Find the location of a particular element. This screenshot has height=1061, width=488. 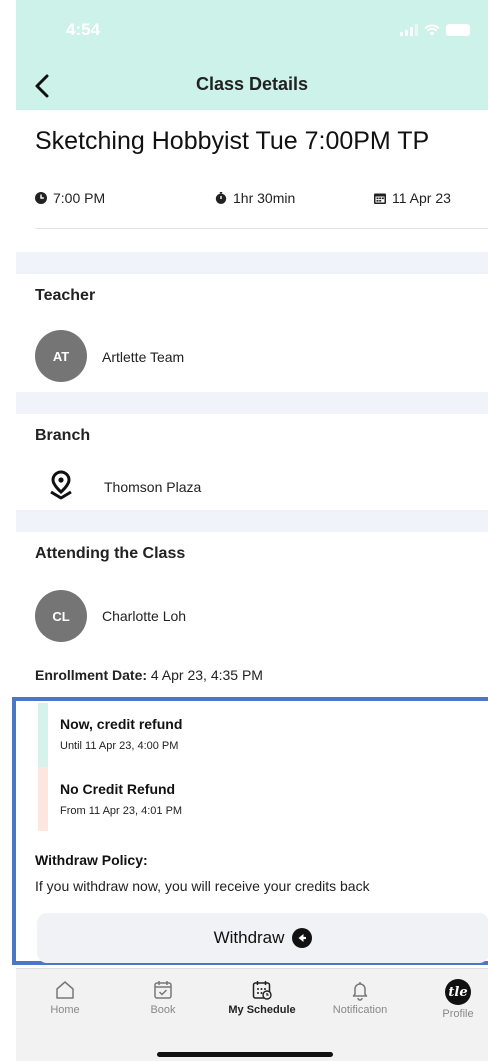

stopwatch-icon is located at coordinates (221, 198).